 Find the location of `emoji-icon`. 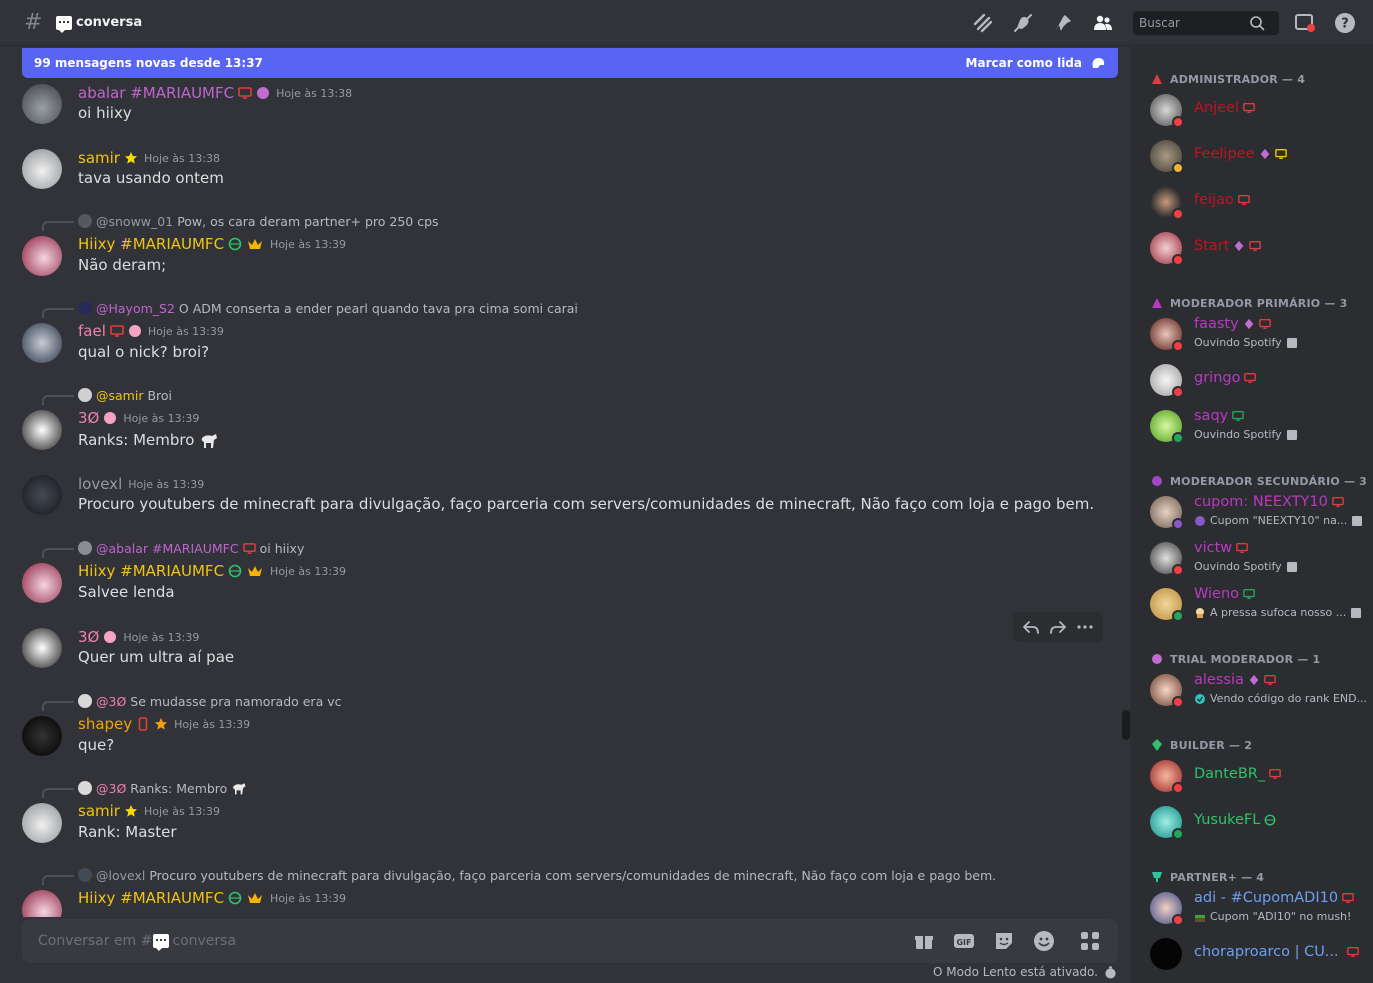

emoji-icon is located at coordinates (1044, 941).